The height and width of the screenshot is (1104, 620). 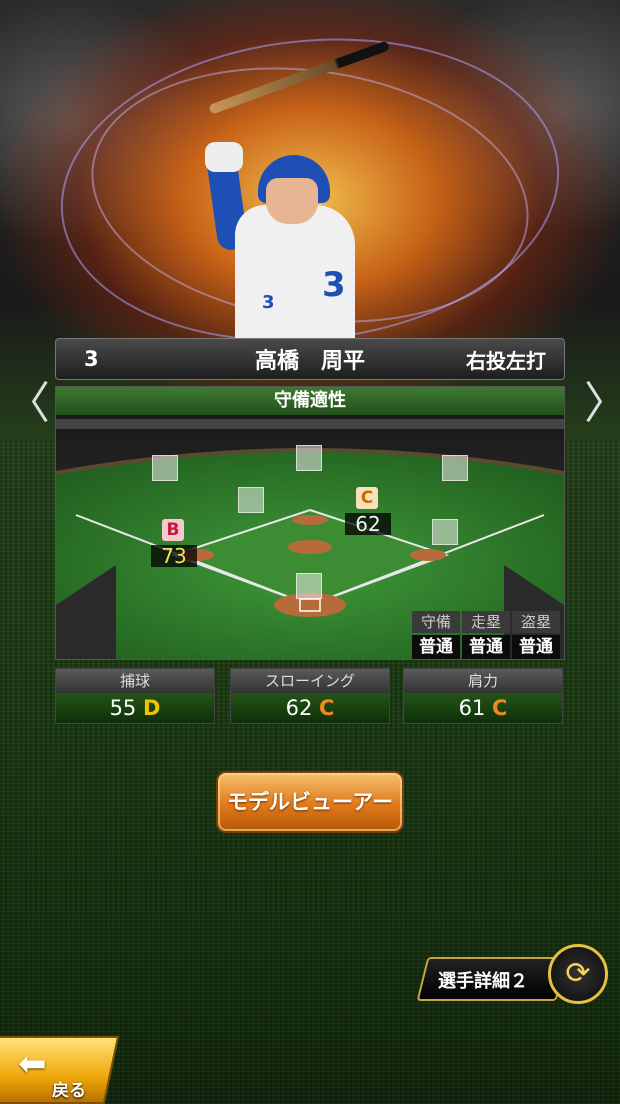 I want to click on position-slot-rf, so click(x=455, y=468).